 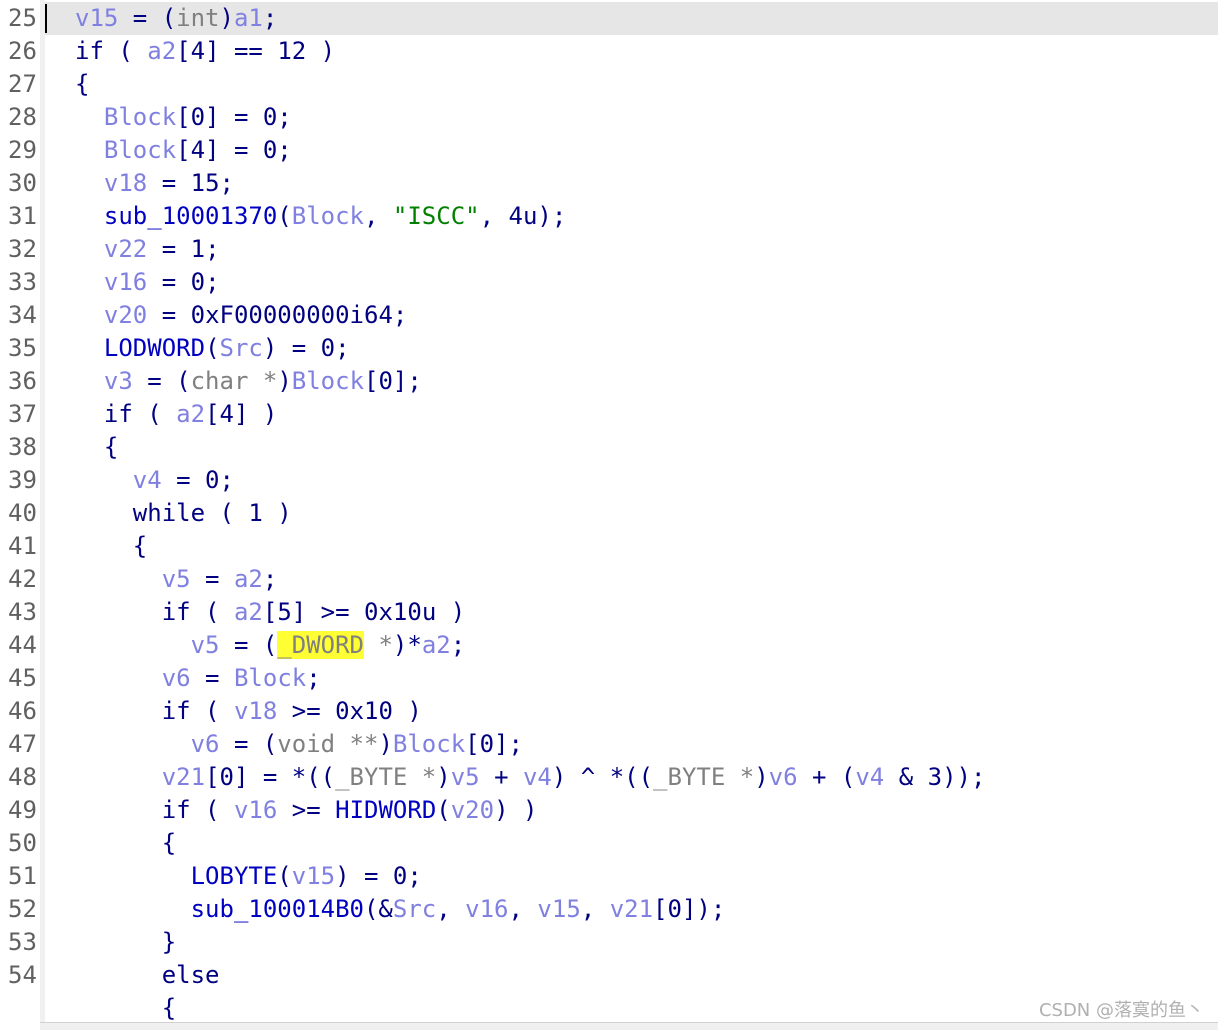 What do you see at coordinates (22, 18) in the screenshot?
I see `line-number: 25` at bounding box center [22, 18].